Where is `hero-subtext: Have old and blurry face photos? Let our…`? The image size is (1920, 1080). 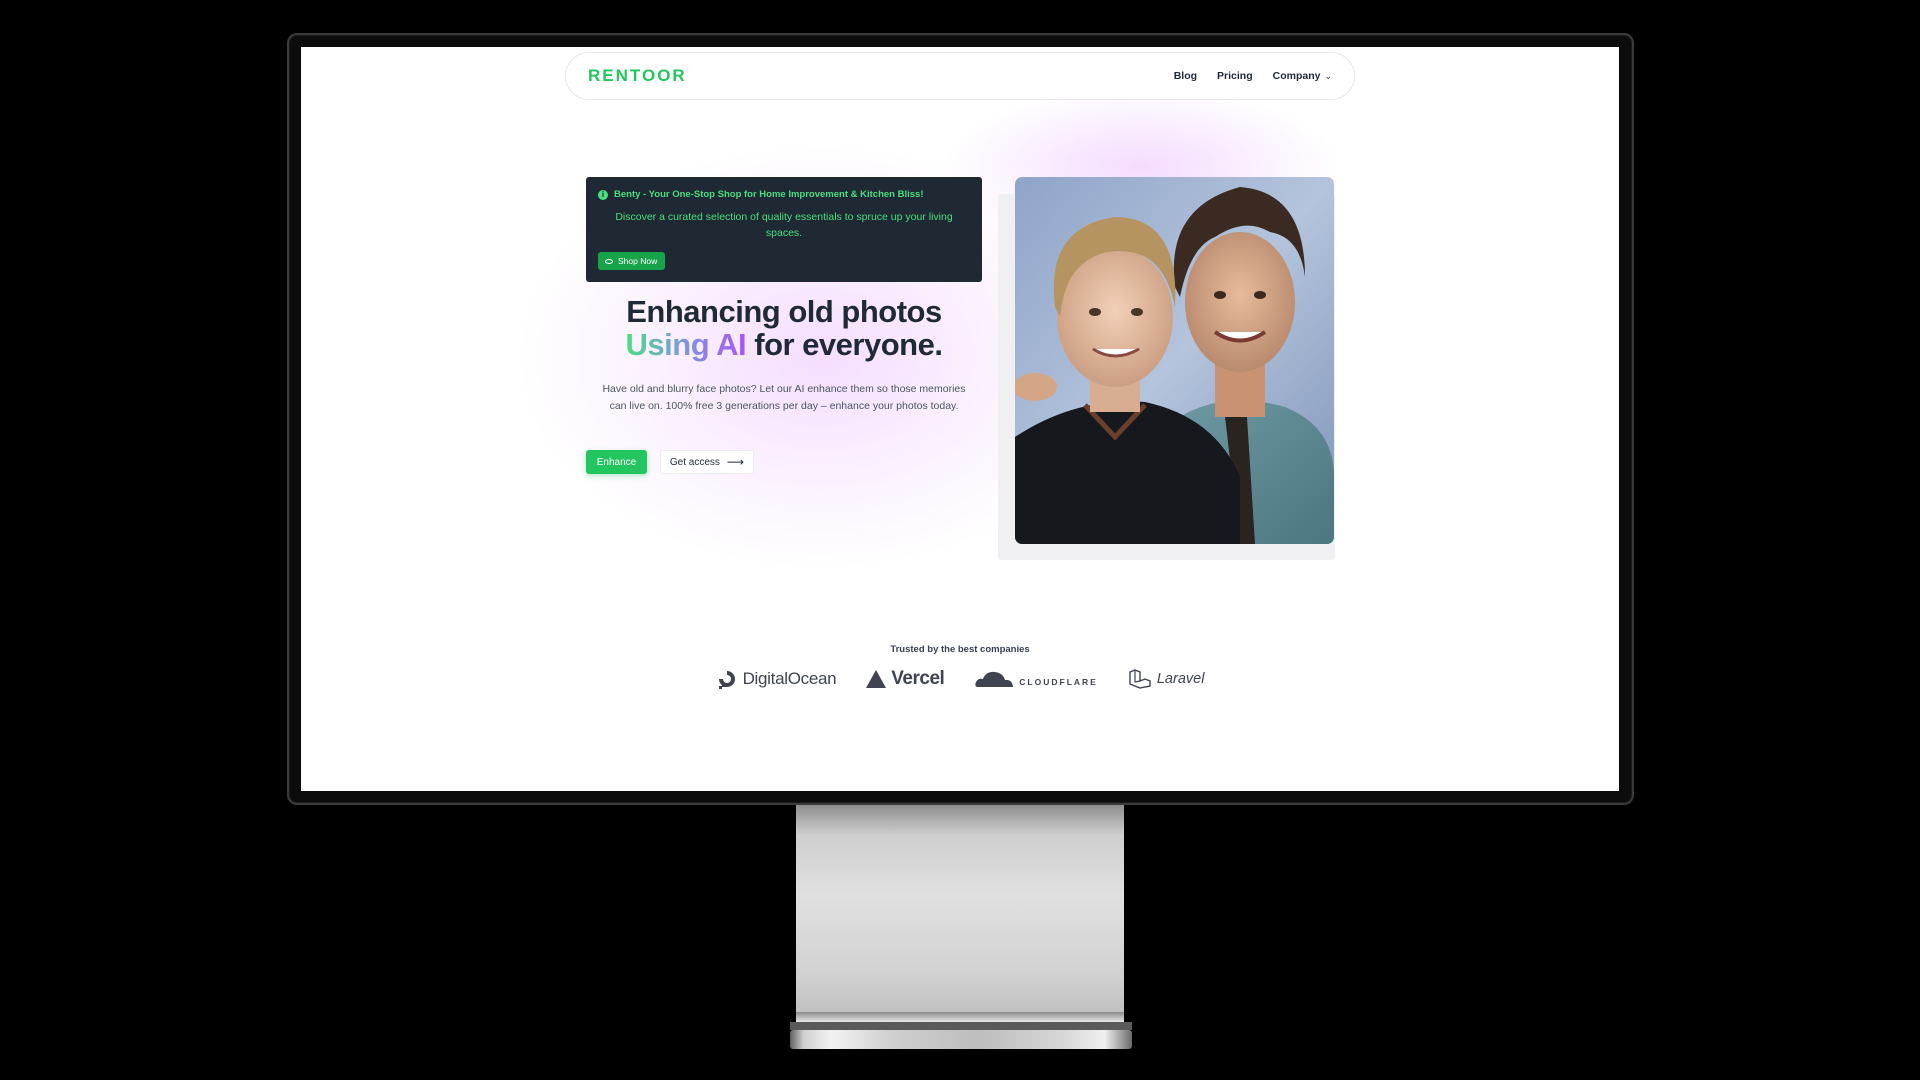 hero-subtext: Have old and blurry face photos? Let our… is located at coordinates (784, 397).